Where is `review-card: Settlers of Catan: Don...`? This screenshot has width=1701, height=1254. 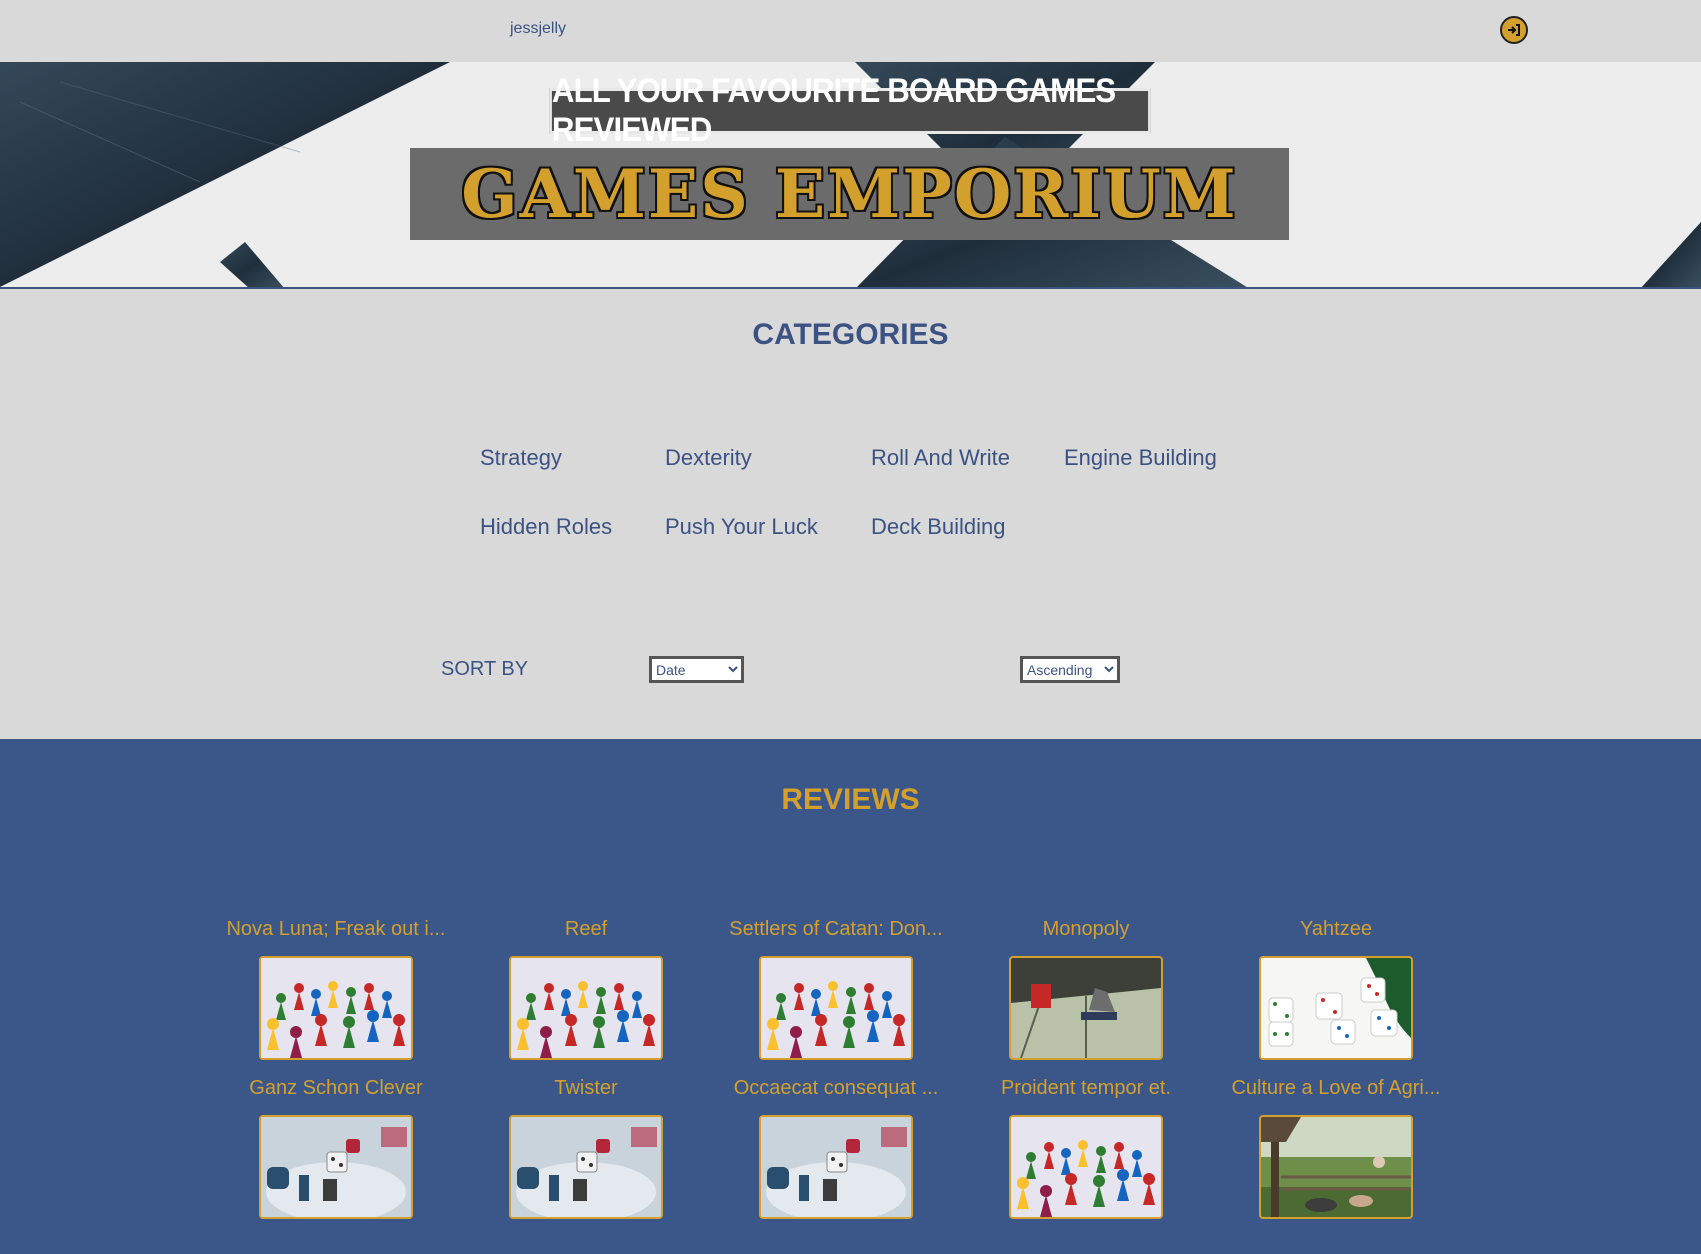
review-card: Settlers of Catan: Don... is located at coordinates (836, 988).